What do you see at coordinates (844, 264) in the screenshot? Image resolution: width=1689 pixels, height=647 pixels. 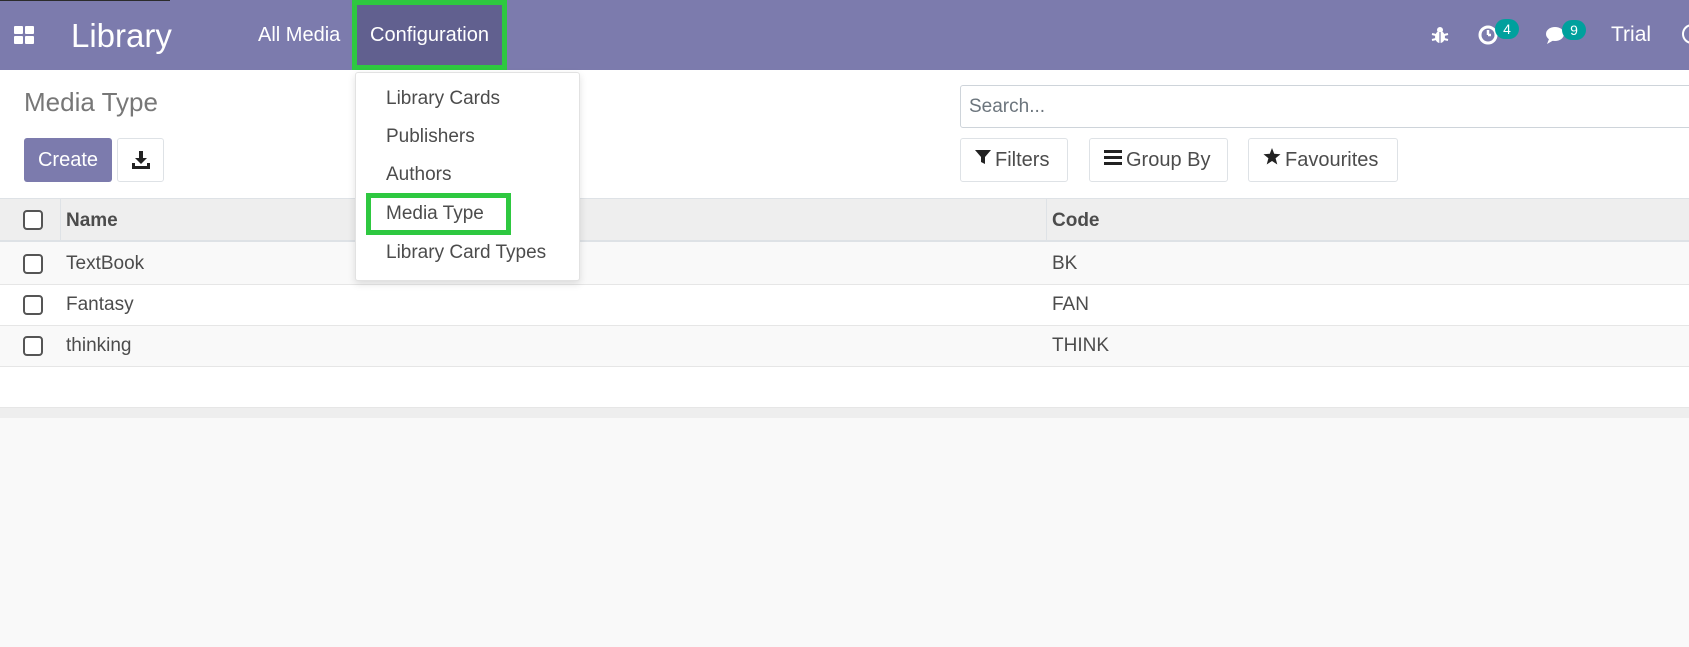 I see `table-row: TextBook BK` at bounding box center [844, 264].